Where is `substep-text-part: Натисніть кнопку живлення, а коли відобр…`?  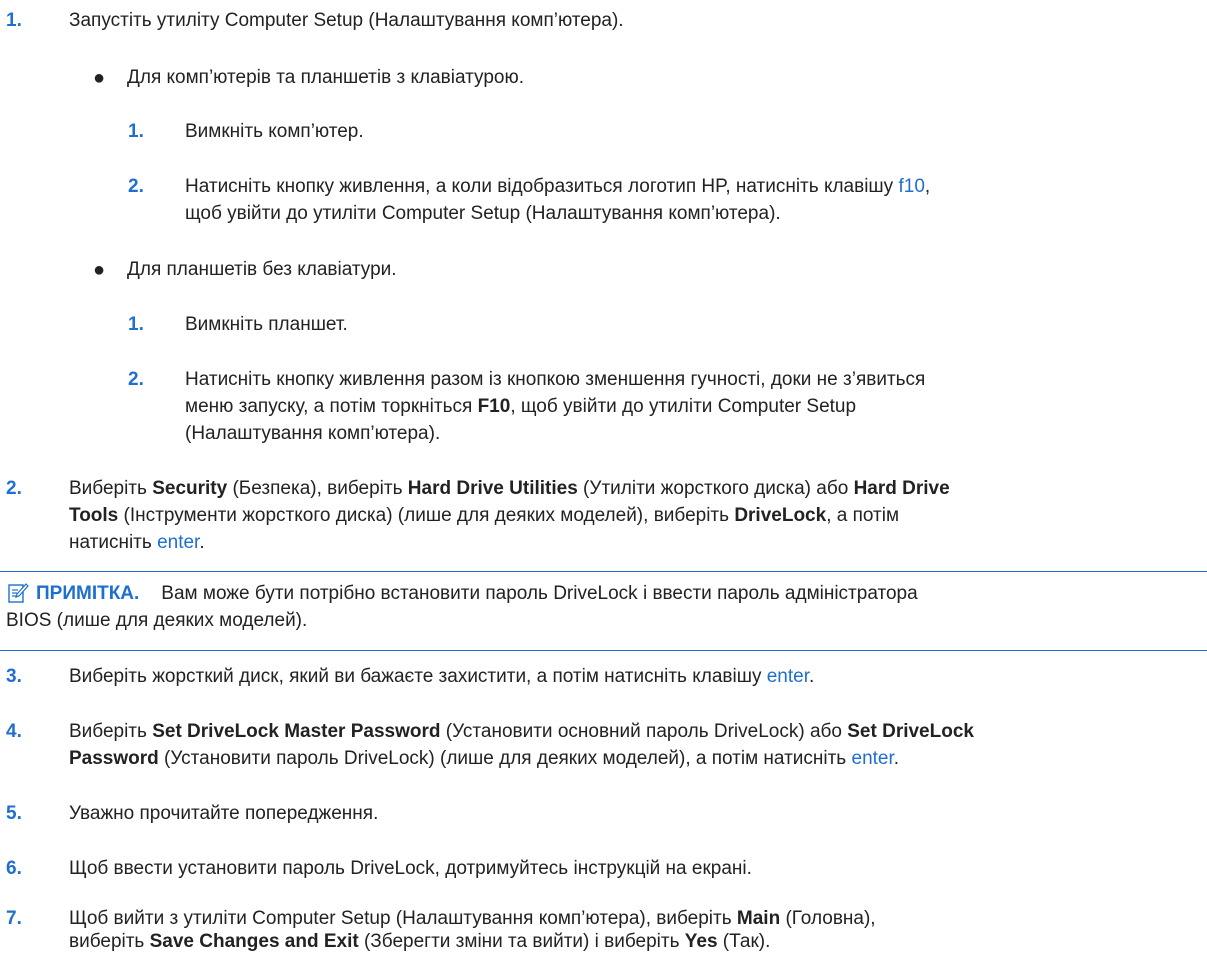 substep-text-part: Натисніть кнопку живлення, а коли відобр… is located at coordinates (542, 186).